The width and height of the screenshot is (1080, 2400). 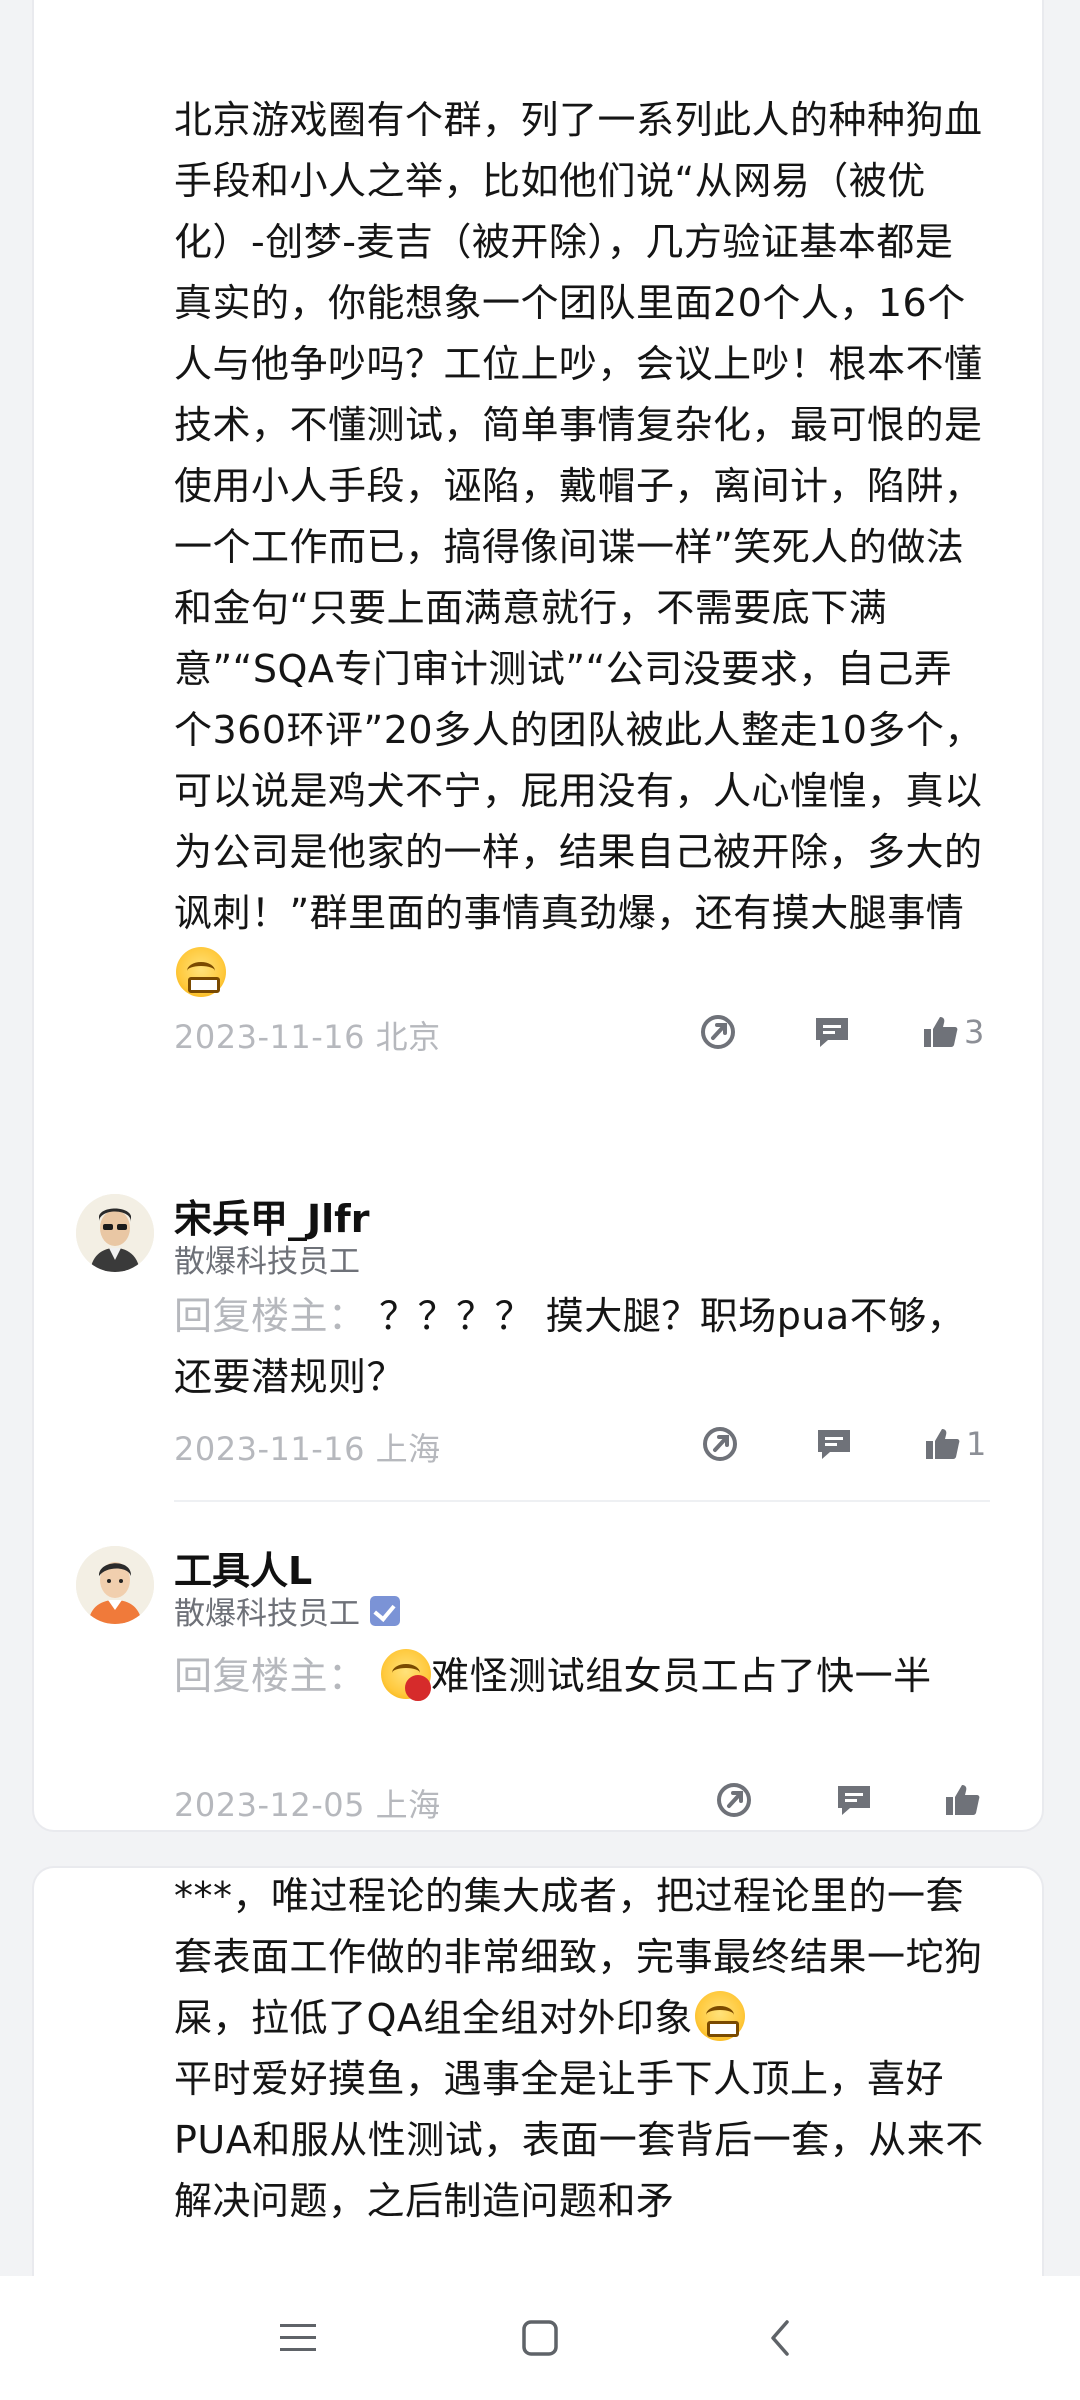 What do you see at coordinates (406, 1675) in the screenshot?
I see `blush-emoji-icon` at bounding box center [406, 1675].